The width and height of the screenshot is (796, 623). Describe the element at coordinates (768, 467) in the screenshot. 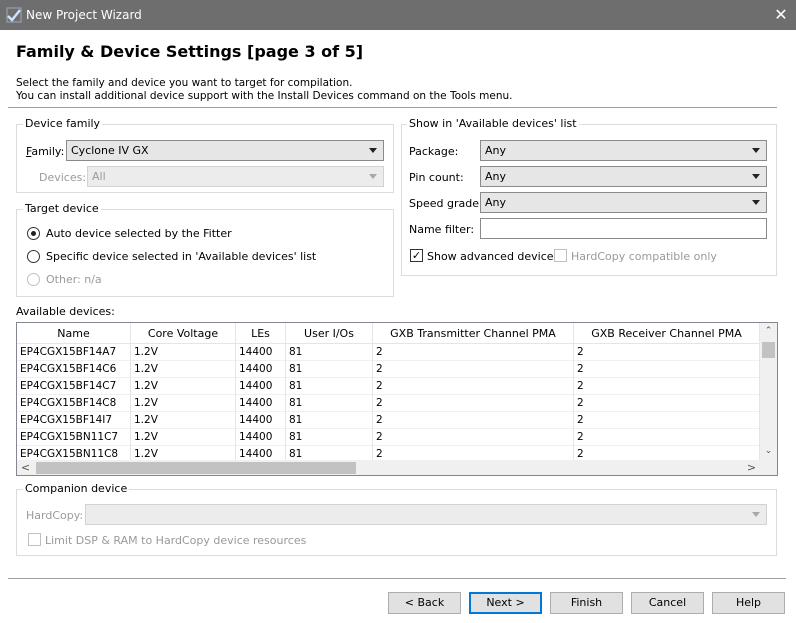

I see `scrollbar-corner` at that location.